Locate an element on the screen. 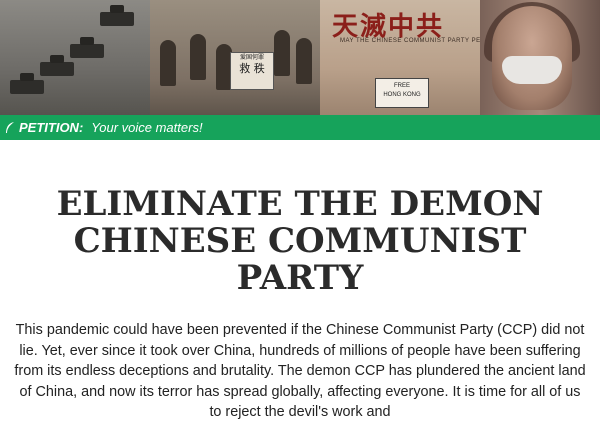 This screenshot has width=600, height=423. quill-icon is located at coordinates (10, 127).